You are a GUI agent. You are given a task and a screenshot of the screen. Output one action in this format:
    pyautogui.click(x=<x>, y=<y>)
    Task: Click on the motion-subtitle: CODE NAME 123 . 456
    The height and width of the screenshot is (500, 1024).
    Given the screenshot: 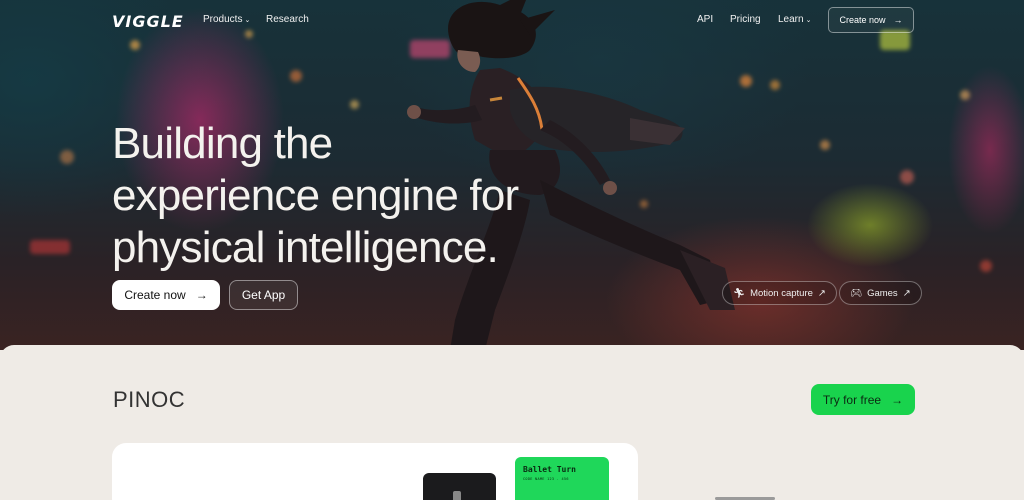 What is the action you would take?
    pyautogui.click(x=546, y=479)
    